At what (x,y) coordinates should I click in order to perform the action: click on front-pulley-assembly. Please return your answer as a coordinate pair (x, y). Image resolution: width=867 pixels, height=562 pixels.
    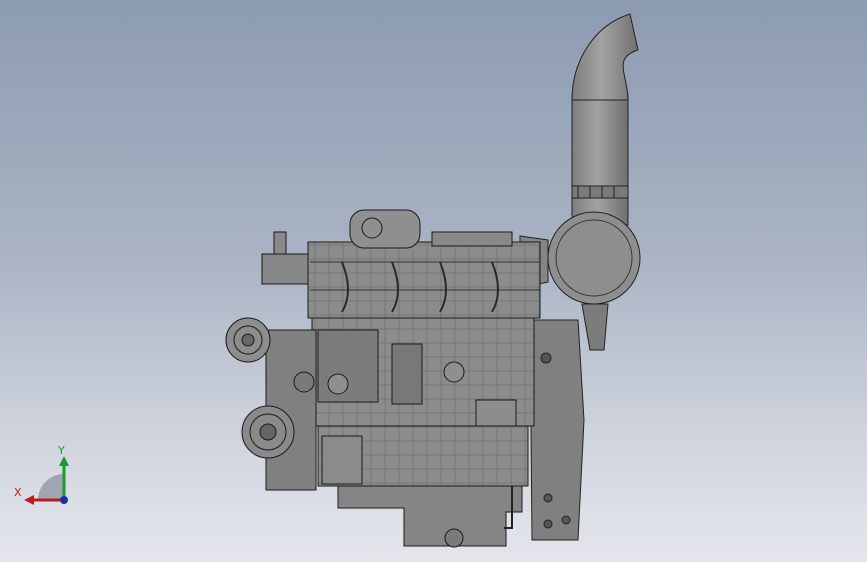
    Looking at the image, I should click on (271, 361).